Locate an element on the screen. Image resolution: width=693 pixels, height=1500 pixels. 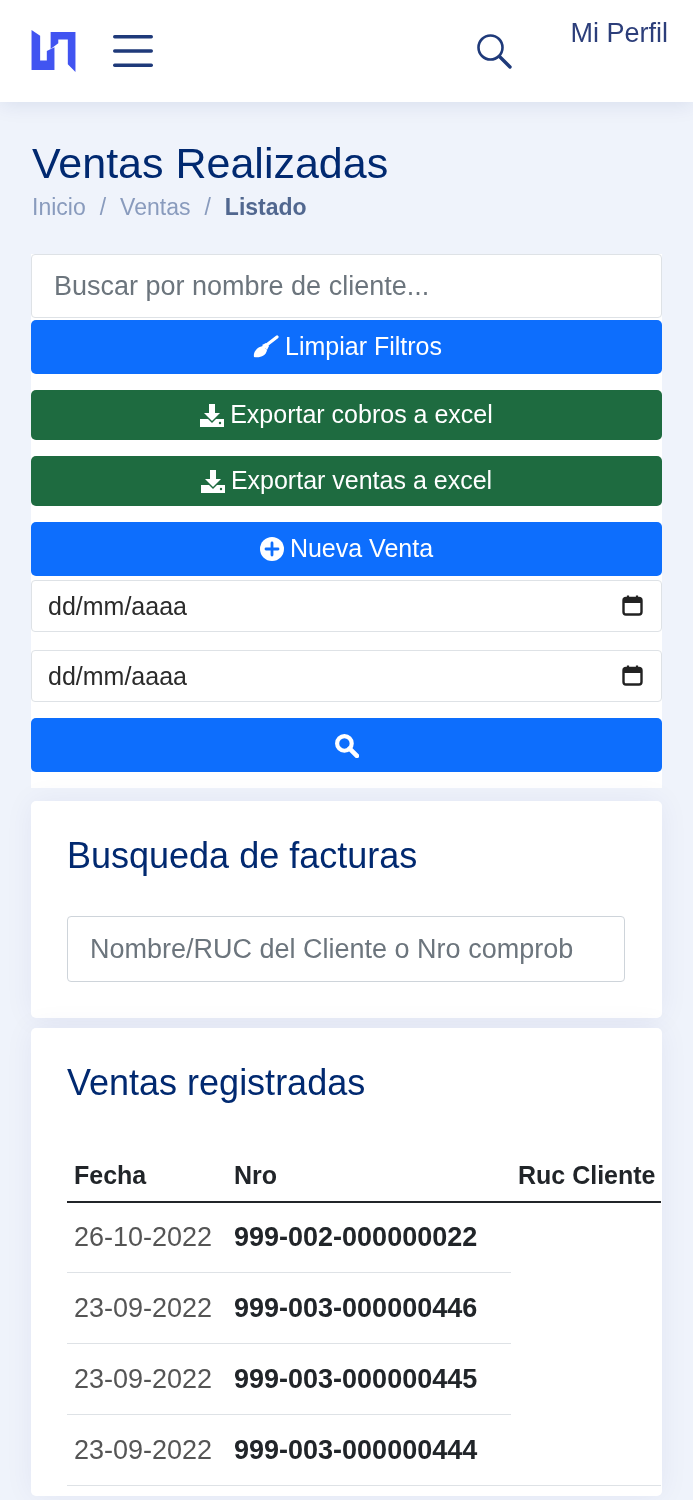
menu-icon is located at coordinates (133, 51).